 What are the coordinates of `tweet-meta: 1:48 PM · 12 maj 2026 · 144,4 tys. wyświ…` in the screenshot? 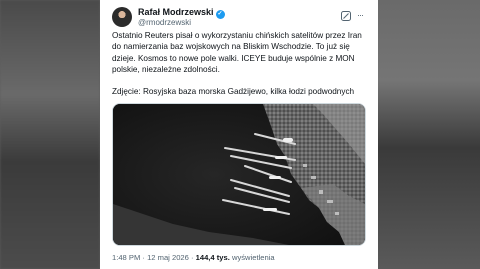 It's located at (193, 257).